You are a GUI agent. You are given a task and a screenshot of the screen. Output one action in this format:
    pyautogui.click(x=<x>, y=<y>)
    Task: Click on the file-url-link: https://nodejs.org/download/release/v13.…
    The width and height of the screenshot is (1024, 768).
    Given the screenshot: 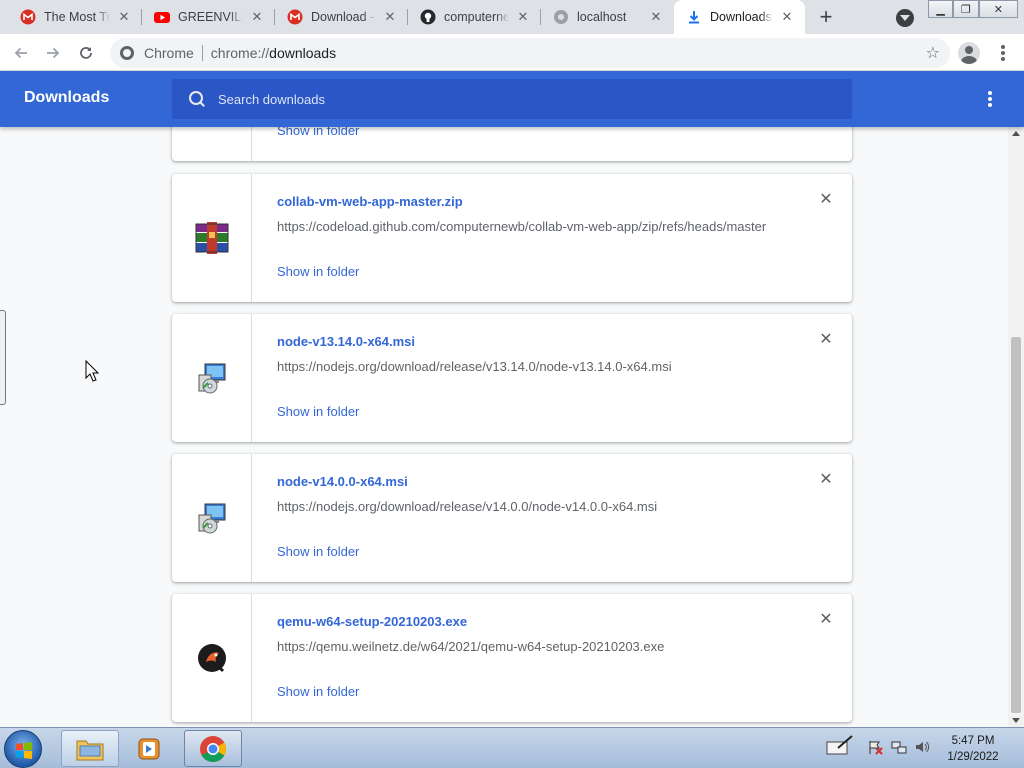 What is the action you would take?
    pyautogui.click(x=527, y=366)
    